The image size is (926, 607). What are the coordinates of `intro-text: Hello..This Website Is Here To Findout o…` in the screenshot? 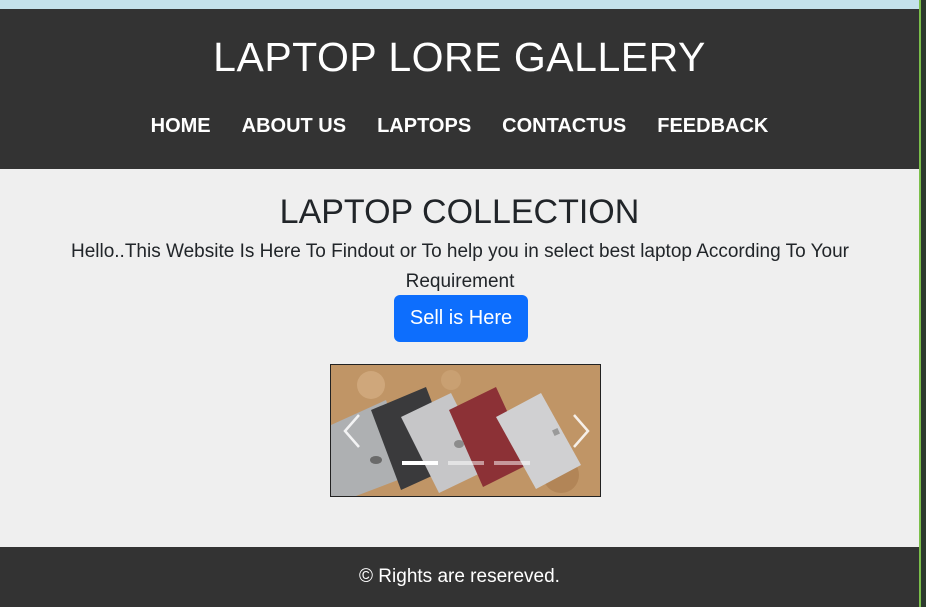 It's located at (460, 266).